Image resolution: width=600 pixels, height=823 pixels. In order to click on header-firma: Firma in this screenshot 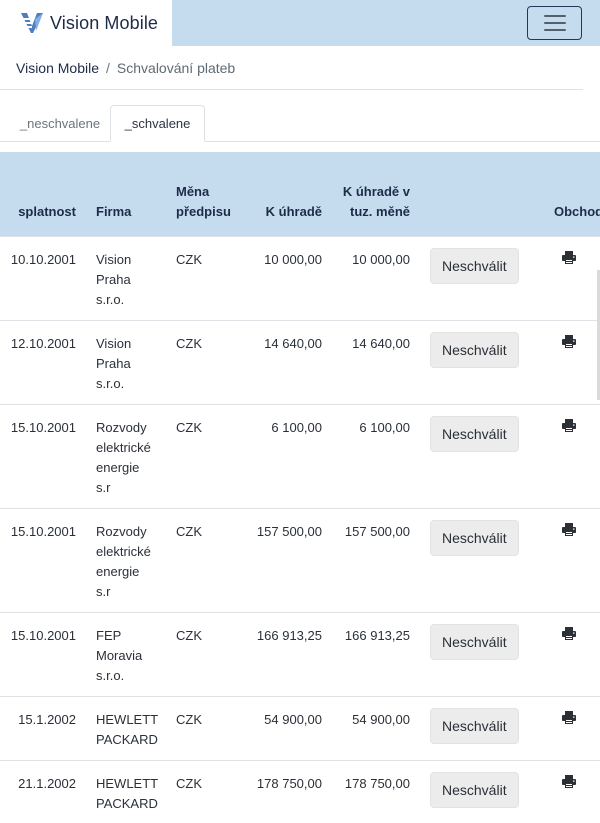, I will do `click(126, 194)`.